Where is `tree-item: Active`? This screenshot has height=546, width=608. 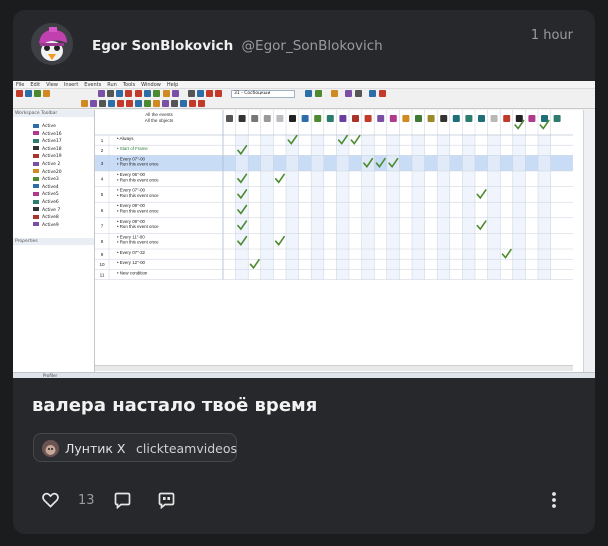 tree-item: Active is located at coordinates (44, 126).